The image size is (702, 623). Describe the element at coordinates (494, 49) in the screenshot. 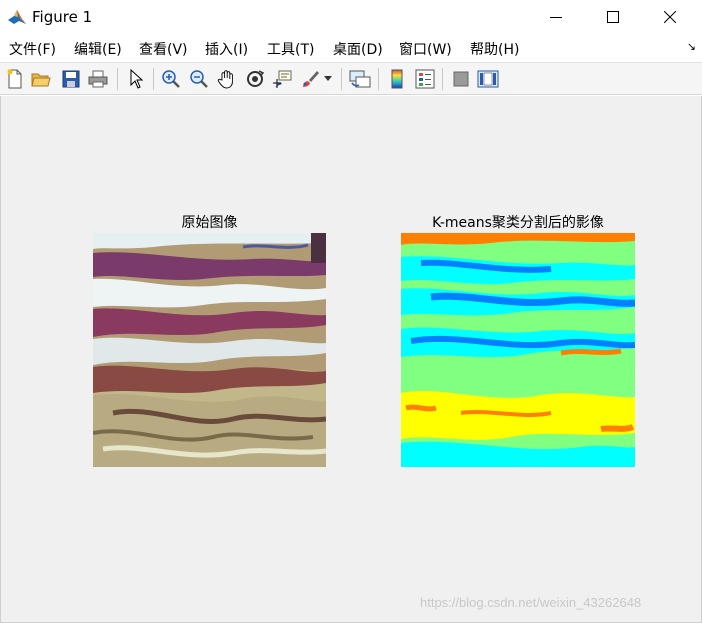

I see `menu-help: 帮助(H)` at that location.